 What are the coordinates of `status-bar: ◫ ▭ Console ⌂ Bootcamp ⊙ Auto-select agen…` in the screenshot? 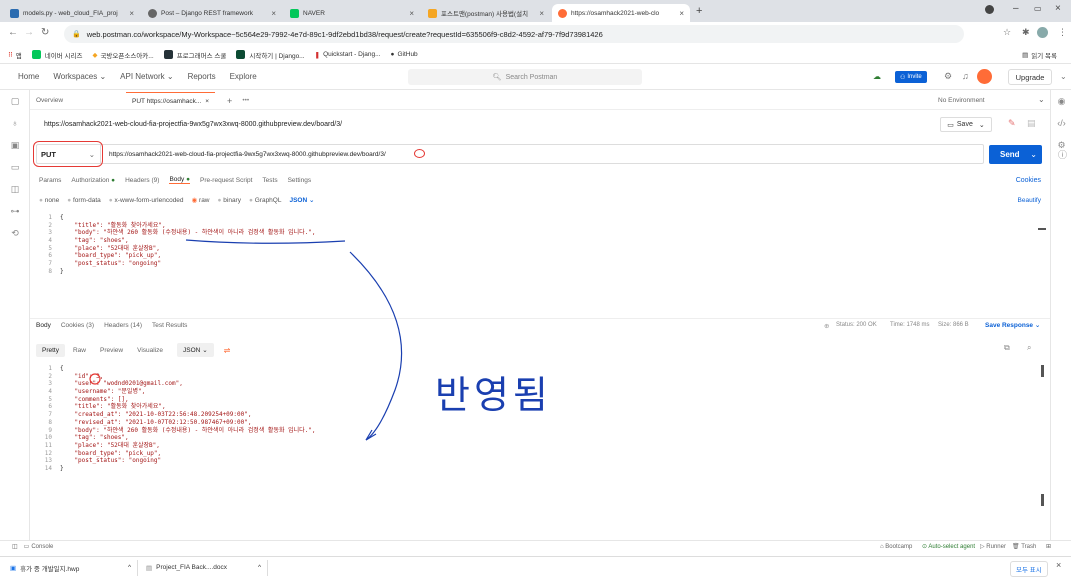 It's located at (535, 546).